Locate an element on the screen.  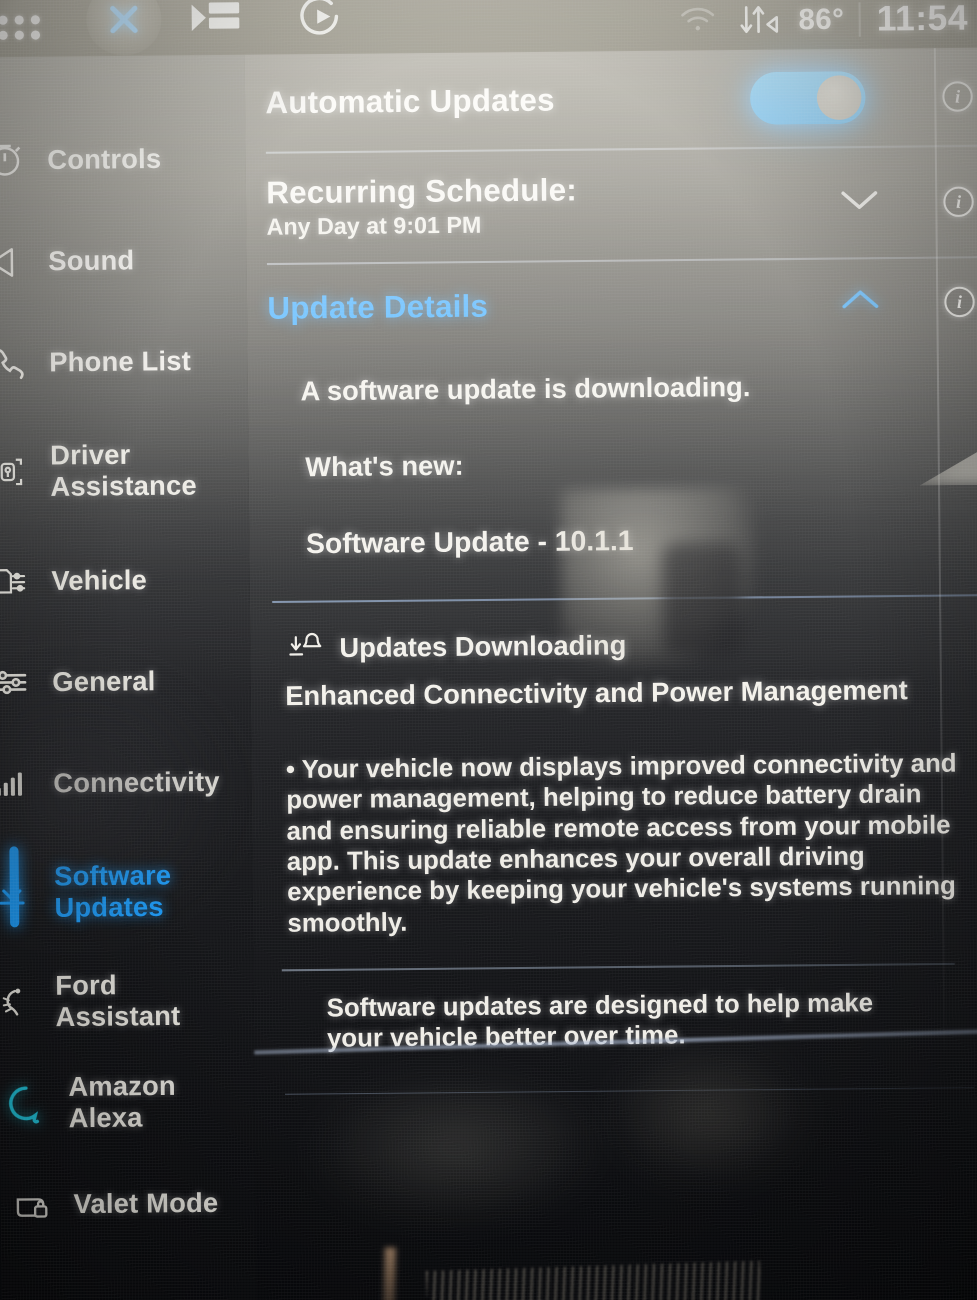
sidebar-item-software-updates: Software Updates is located at coordinates (126, 892).